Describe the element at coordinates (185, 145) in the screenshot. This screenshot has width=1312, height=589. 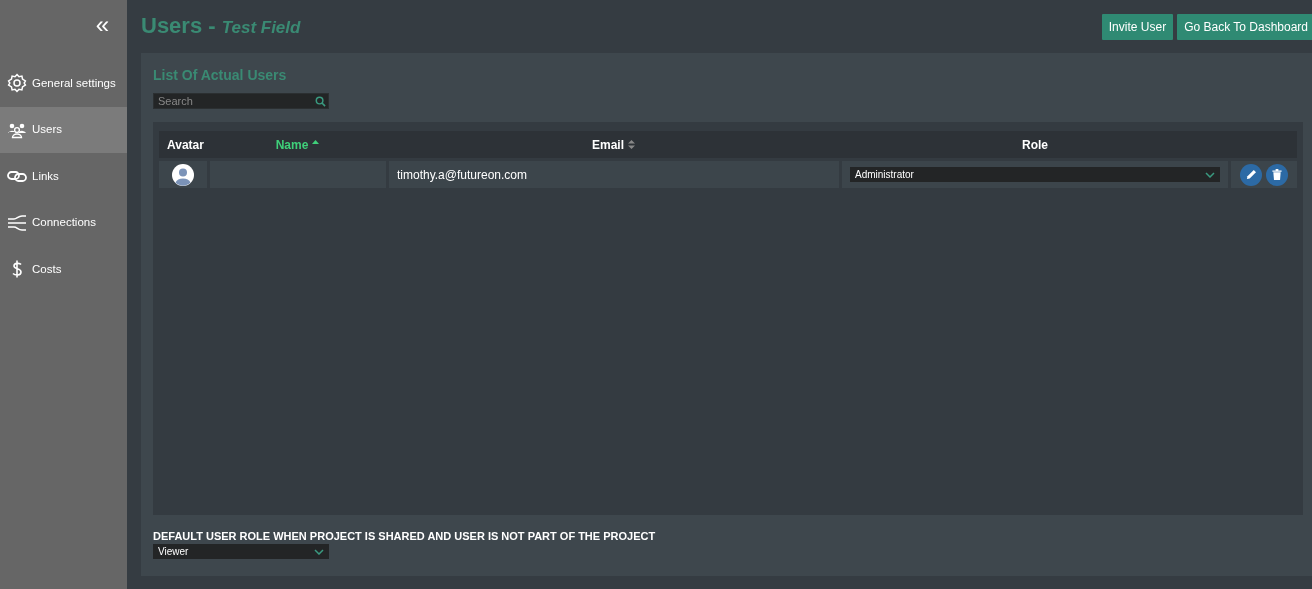
I see `column-header: Avatar` at that location.